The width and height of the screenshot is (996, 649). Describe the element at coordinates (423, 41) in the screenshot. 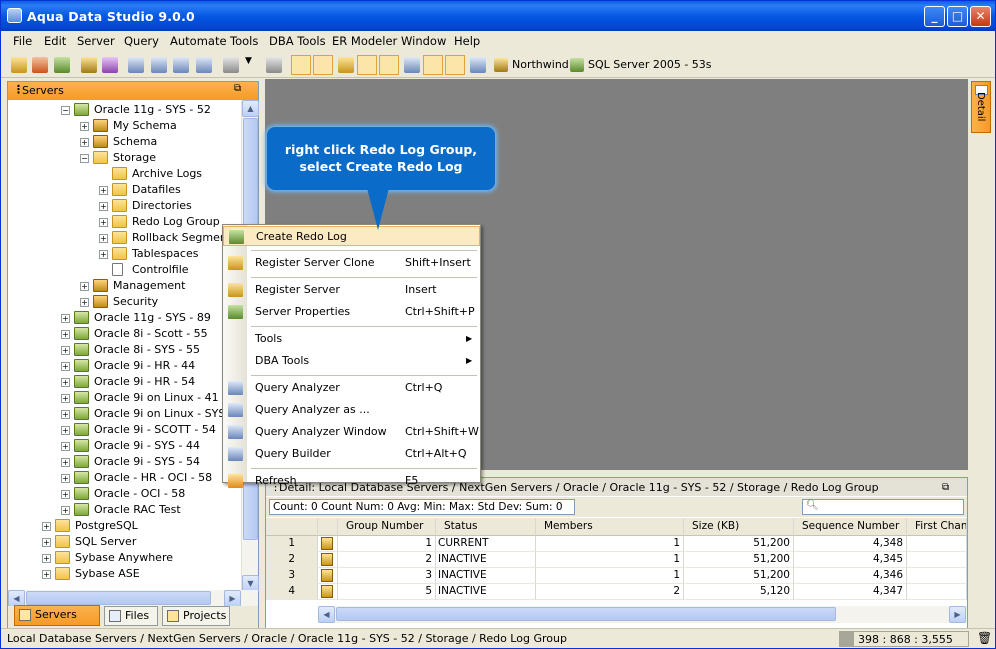

I see `menu-window: Window` at that location.